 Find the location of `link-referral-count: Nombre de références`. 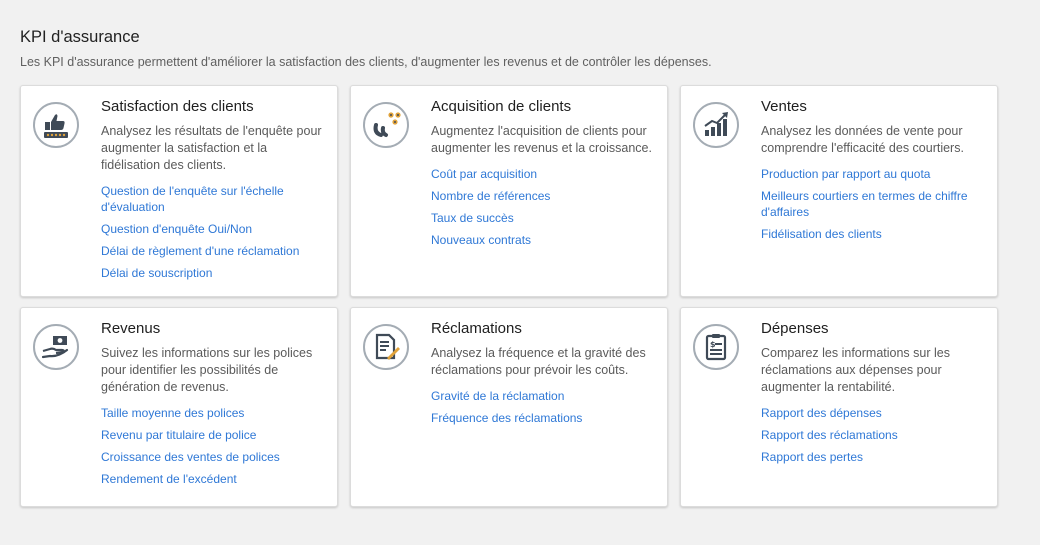

link-referral-count: Nombre de références is located at coordinates (542, 196).